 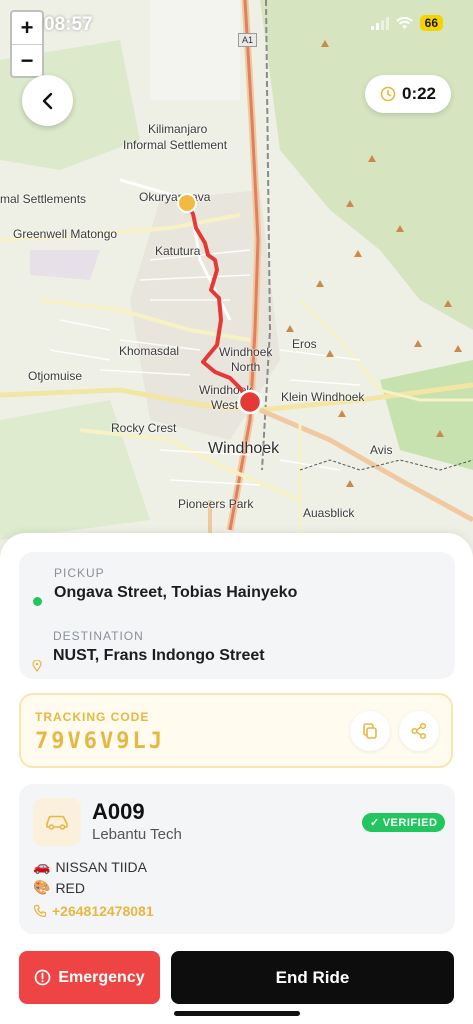 What do you see at coordinates (379, 23) in the screenshot?
I see `signal-icon` at bounding box center [379, 23].